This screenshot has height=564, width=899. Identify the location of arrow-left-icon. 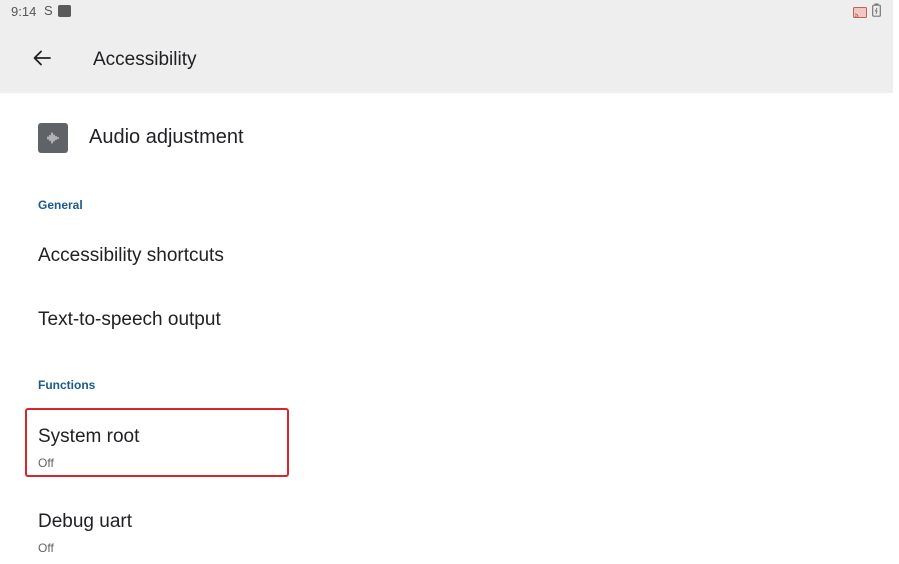
(42, 60).